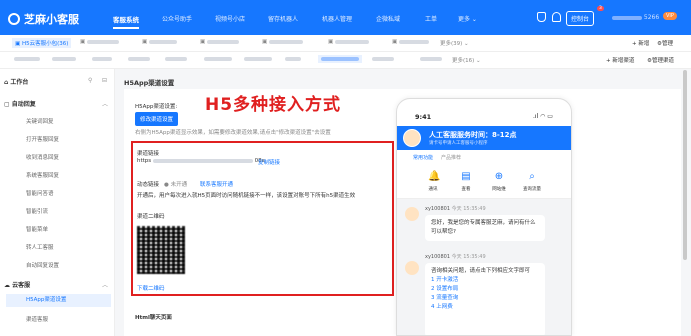 Image resolution: width=691 pixels, height=336 pixels. I want to click on quick-reply: 4 上网费, so click(485, 307).